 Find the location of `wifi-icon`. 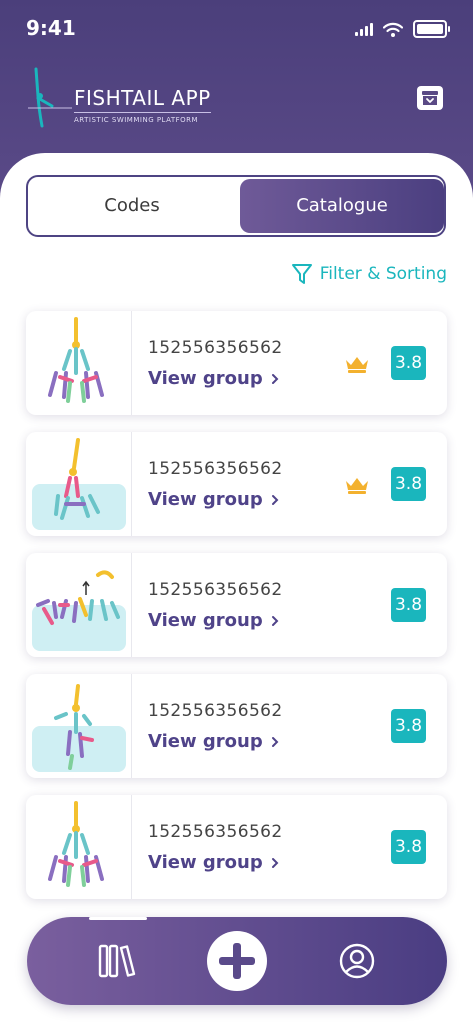

wifi-icon is located at coordinates (393, 29).